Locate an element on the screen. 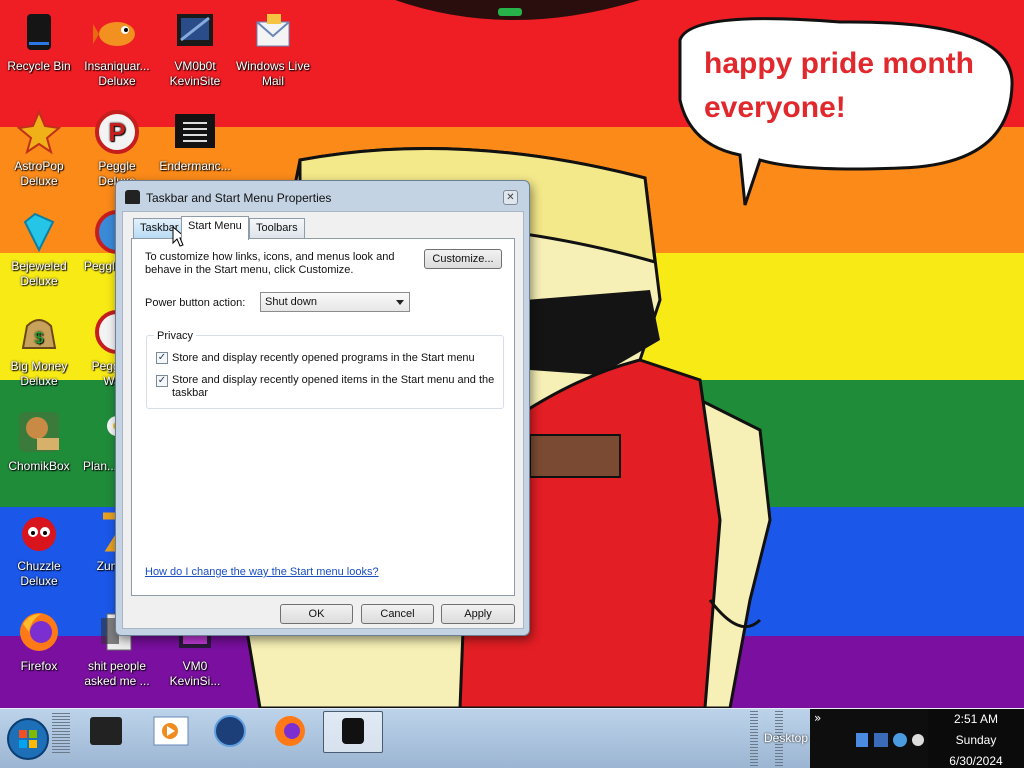  big-money-icon: $ is located at coordinates (39, 334).